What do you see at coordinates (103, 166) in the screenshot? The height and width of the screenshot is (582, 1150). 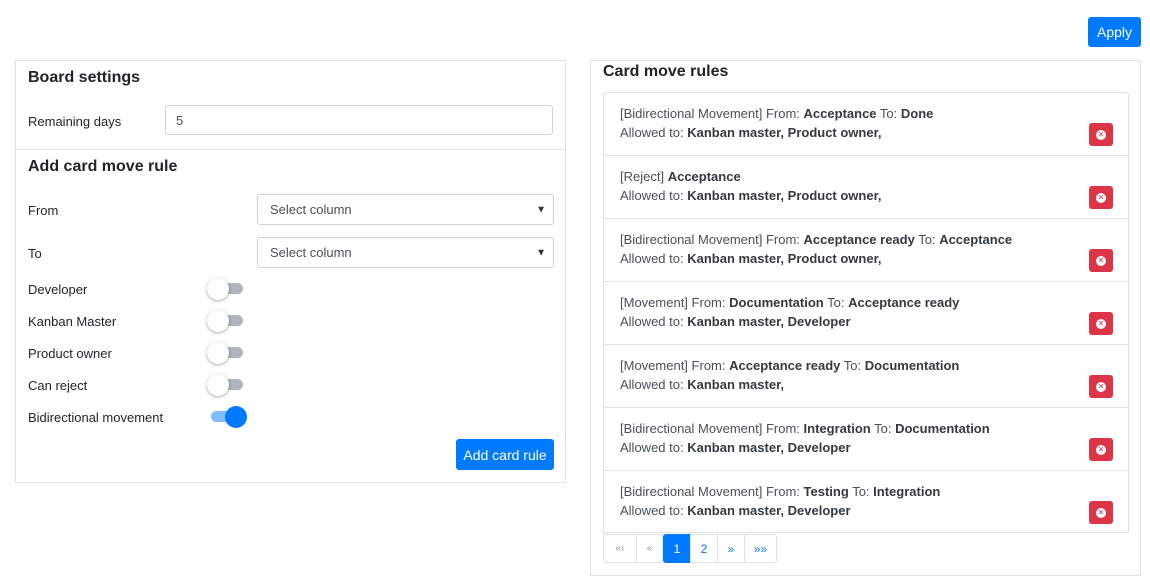 I see `add-rule-title: Add card move rule` at bounding box center [103, 166].